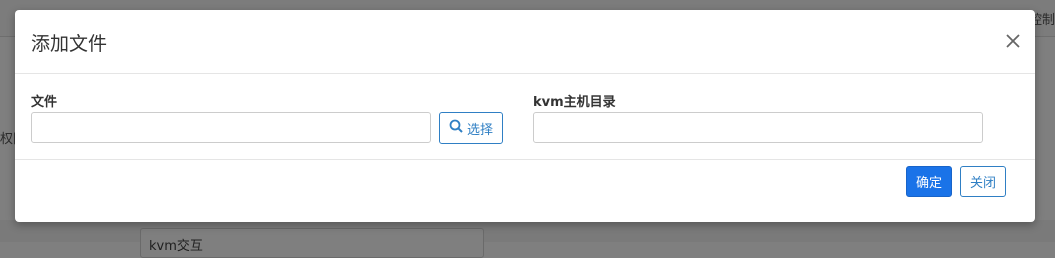 The image size is (1055, 258). Describe the element at coordinates (231, 127) in the screenshot. I see `file-input` at that location.